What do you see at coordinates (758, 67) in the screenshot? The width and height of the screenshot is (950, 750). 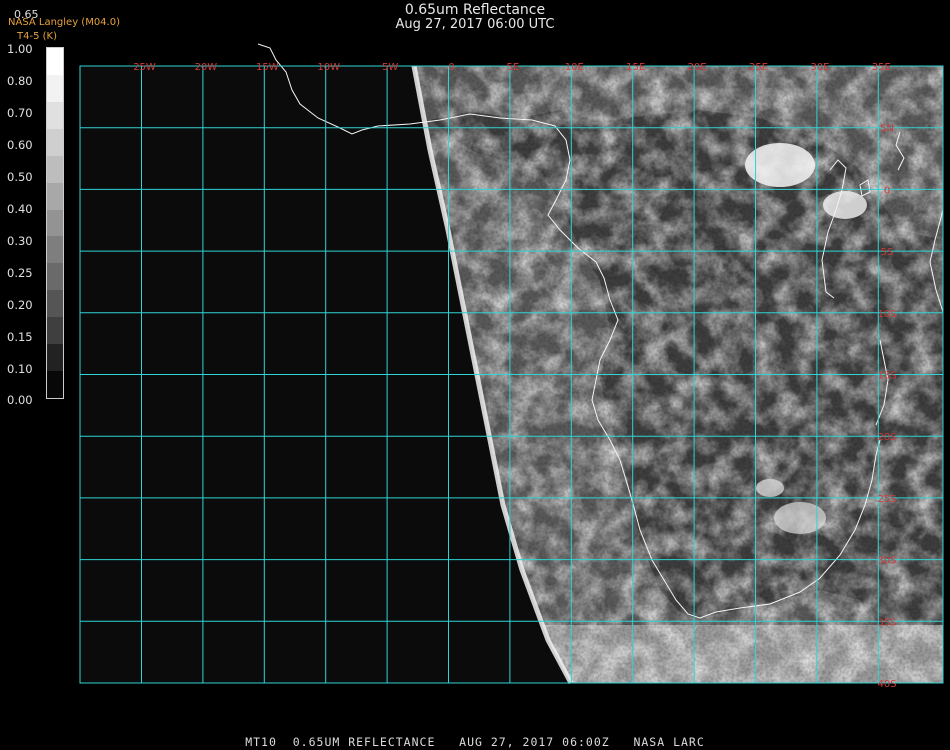 I see `lon-label: 25E` at bounding box center [758, 67].